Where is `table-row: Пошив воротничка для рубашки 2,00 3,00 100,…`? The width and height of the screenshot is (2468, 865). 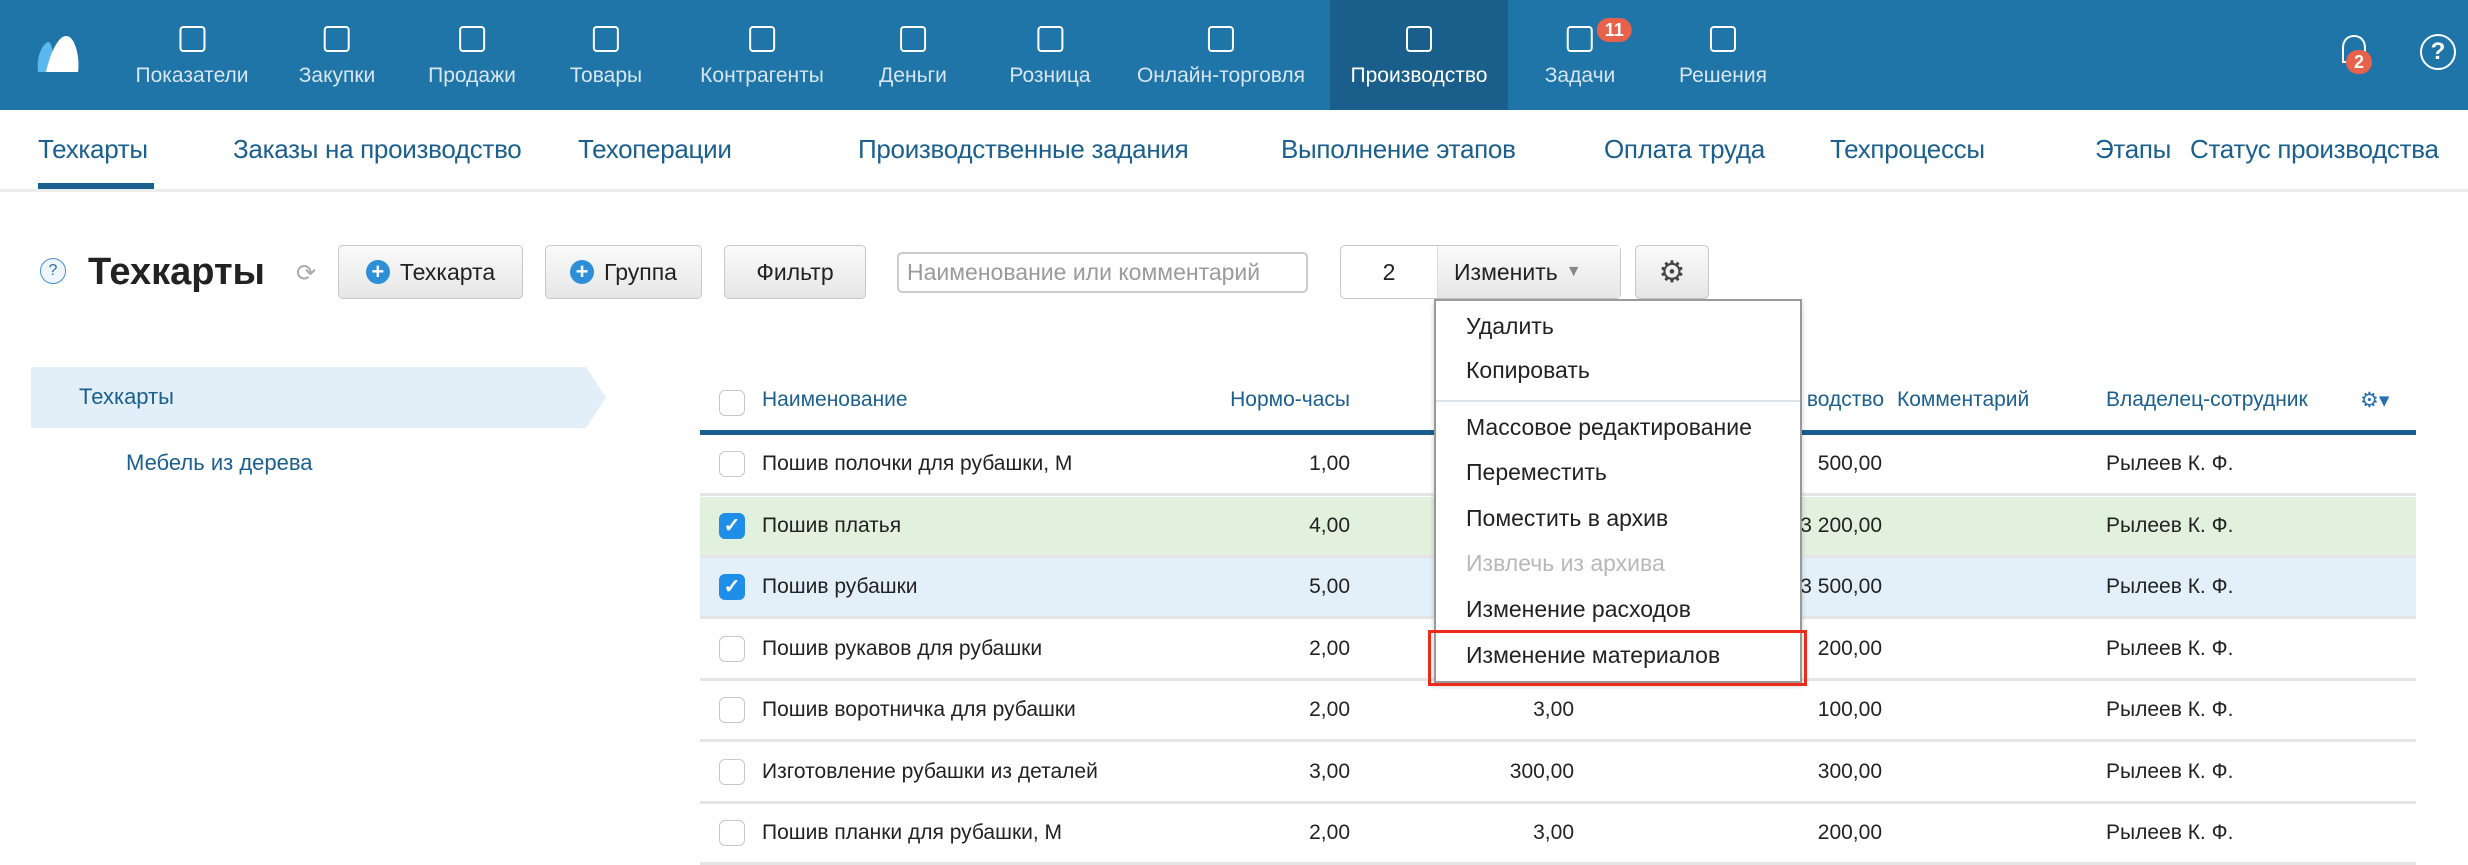
table-row: Пошив воротничка для рубашки 2,00 3,00 100,… is located at coordinates (1558, 711).